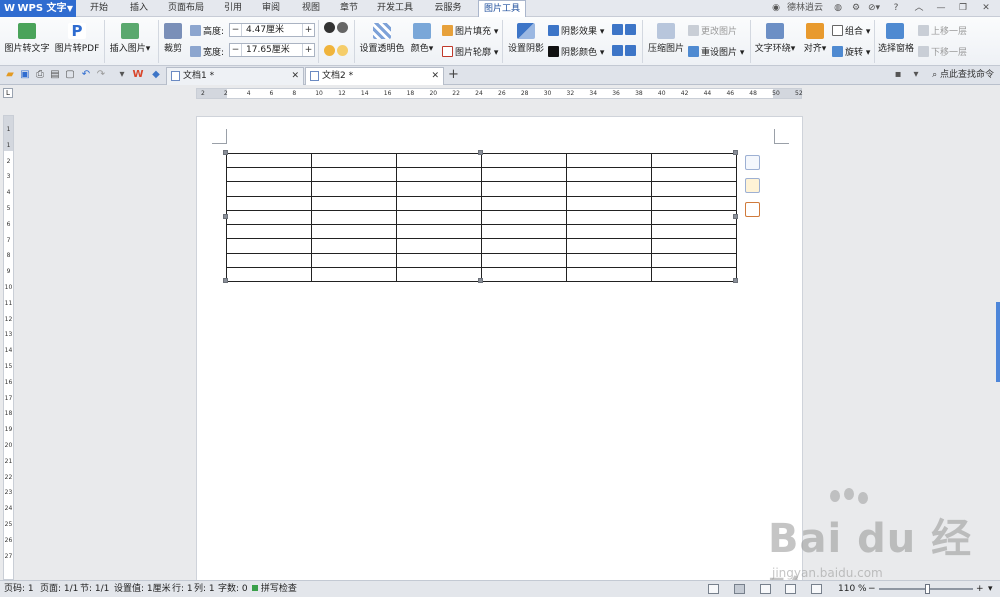 This screenshot has height=597, width=1000. What do you see at coordinates (630, 29) in the screenshot?
I see `nudge-down-icon` at bounding box center [630, 29].